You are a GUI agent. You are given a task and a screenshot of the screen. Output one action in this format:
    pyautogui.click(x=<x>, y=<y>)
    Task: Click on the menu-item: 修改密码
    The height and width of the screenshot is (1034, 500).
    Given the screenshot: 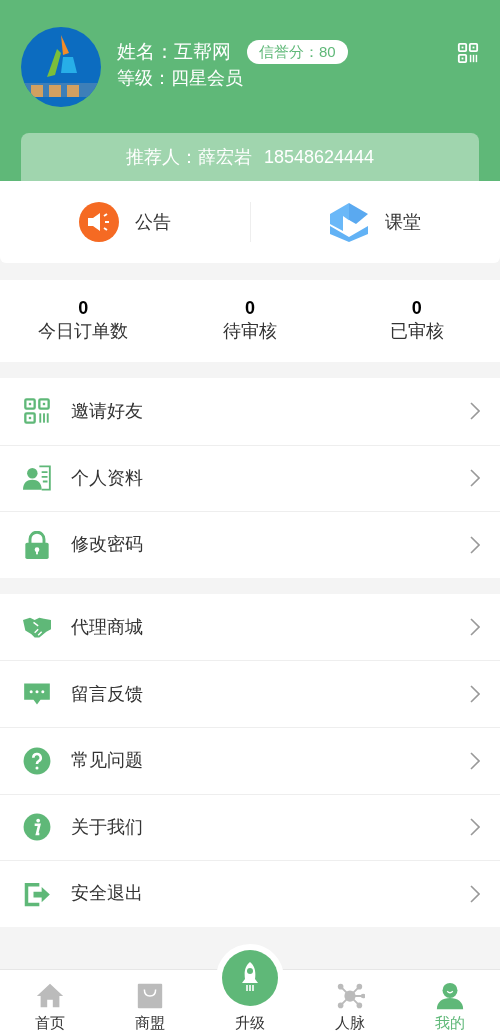 What is the action you would take?
    pyautogui.click(x=250, y=544)
    